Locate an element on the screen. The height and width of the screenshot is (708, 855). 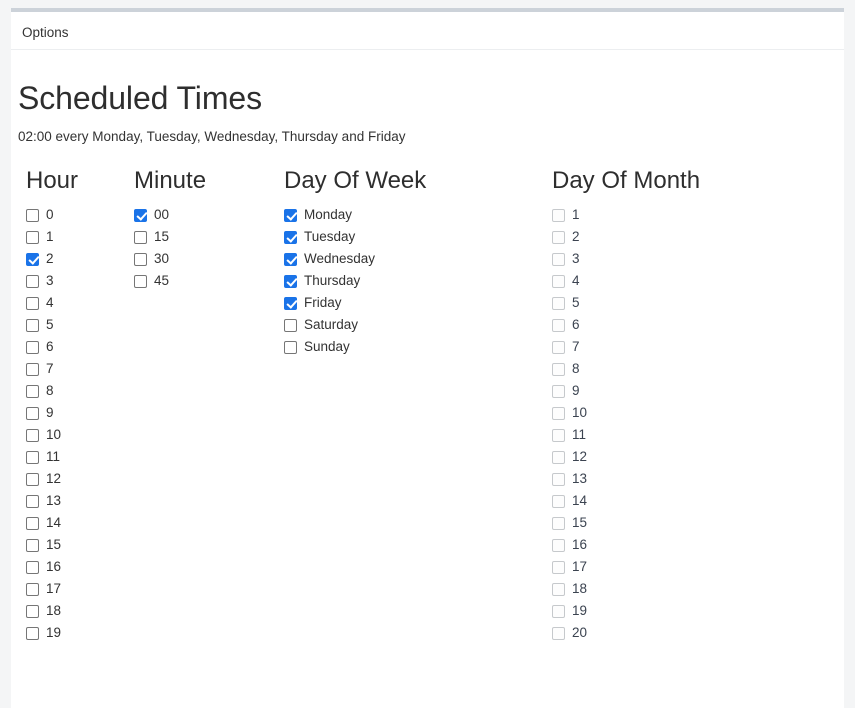
checkbox-row-hour-6: 6 is located at coordinates (79, 347).